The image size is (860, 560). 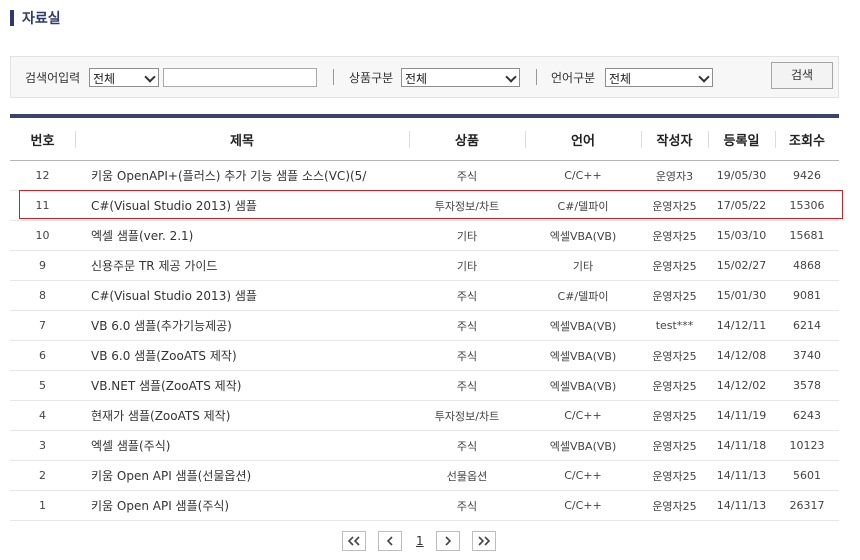 What do you see at coordinates (807, 445) in the screenshot?
I see `row-views: 10123` at bounding box center [807, 445].